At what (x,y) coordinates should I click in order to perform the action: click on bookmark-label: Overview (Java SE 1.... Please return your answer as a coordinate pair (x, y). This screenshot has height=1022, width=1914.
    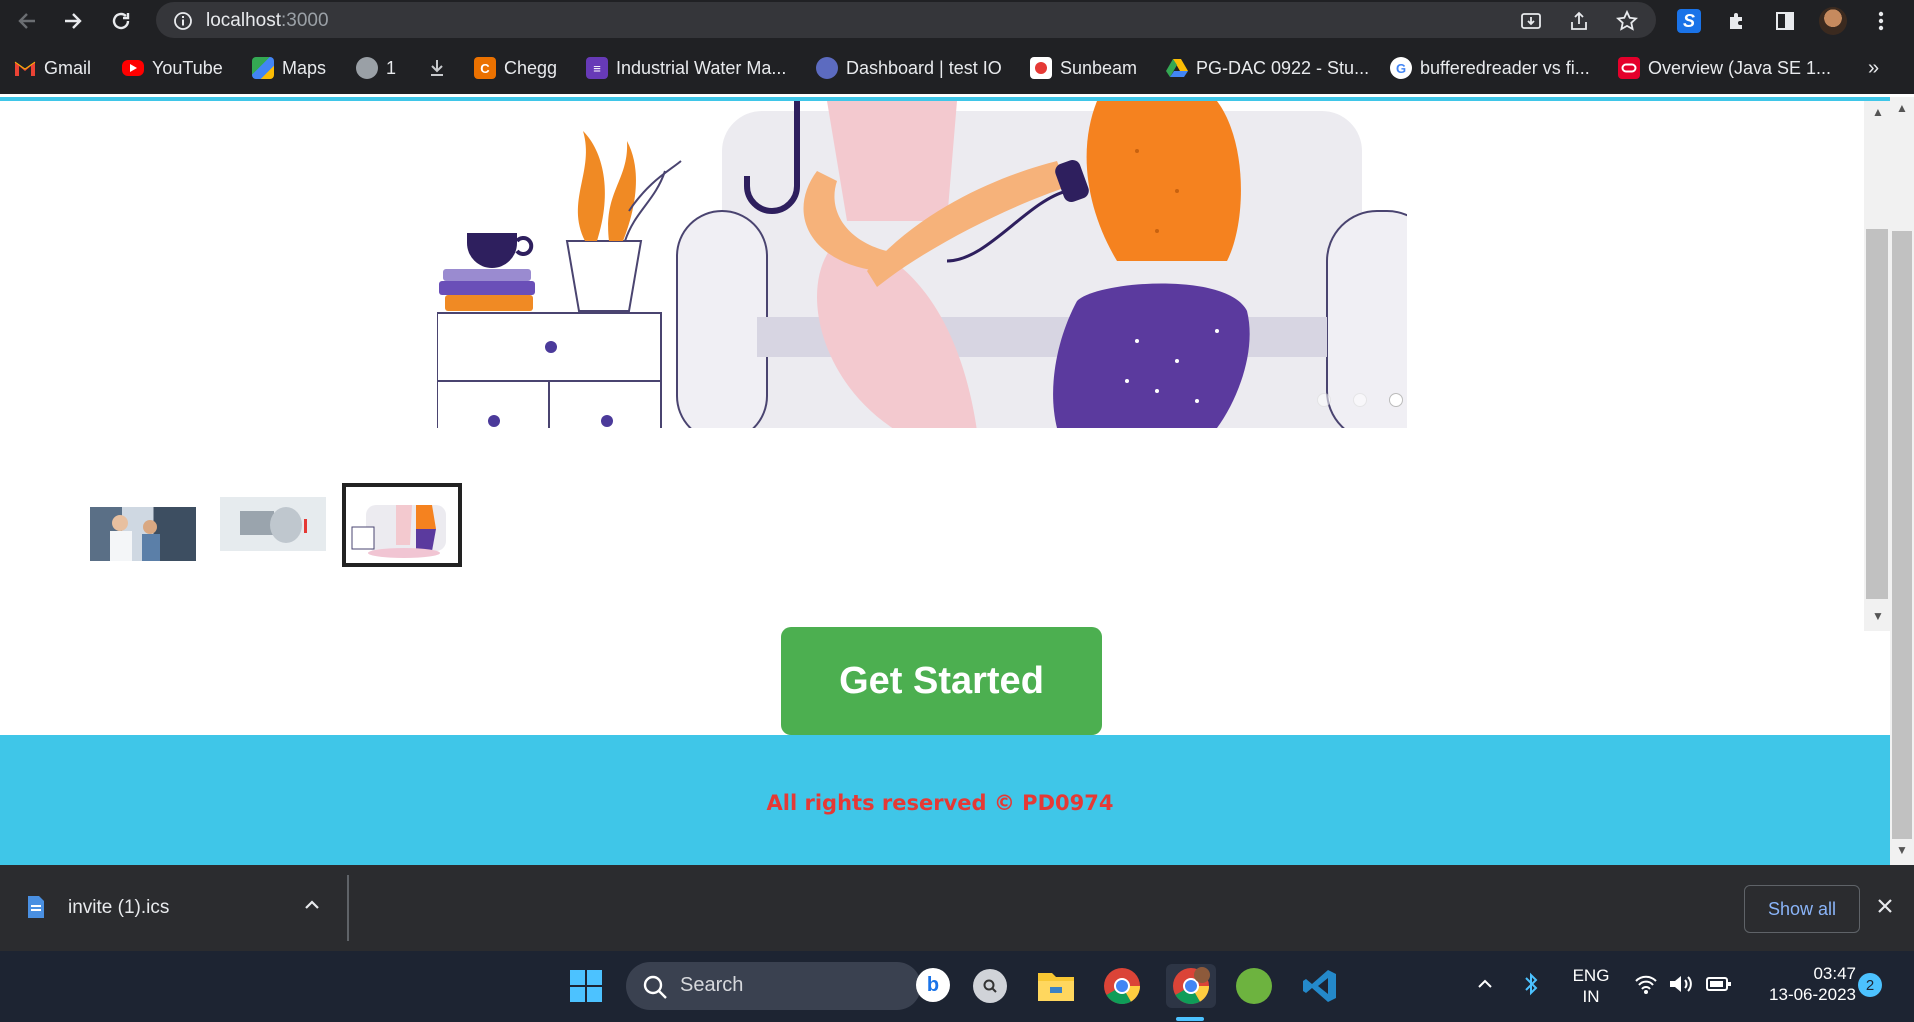
    Looking at the image, I should click on (1740, 67).